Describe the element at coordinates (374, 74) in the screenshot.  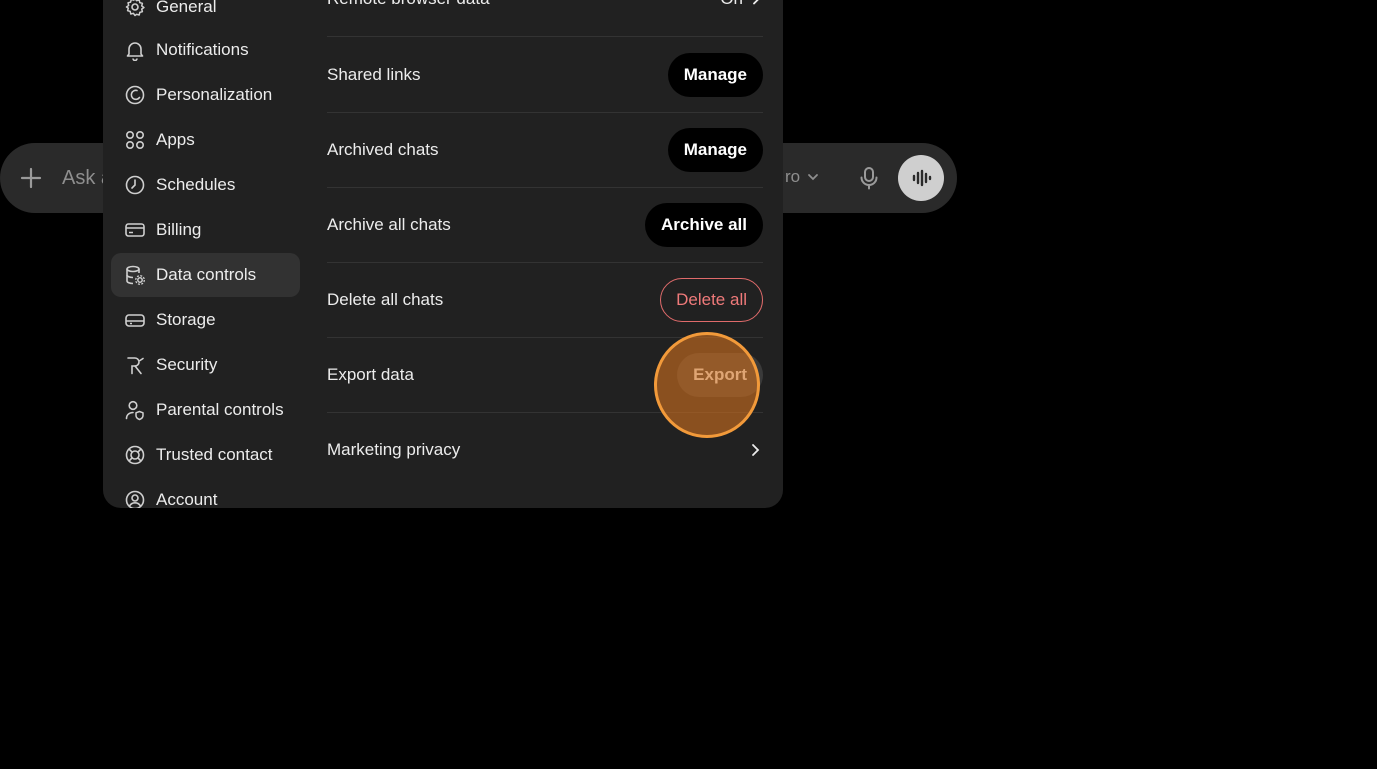
I see `shared-links-label: Shared links` at that location.